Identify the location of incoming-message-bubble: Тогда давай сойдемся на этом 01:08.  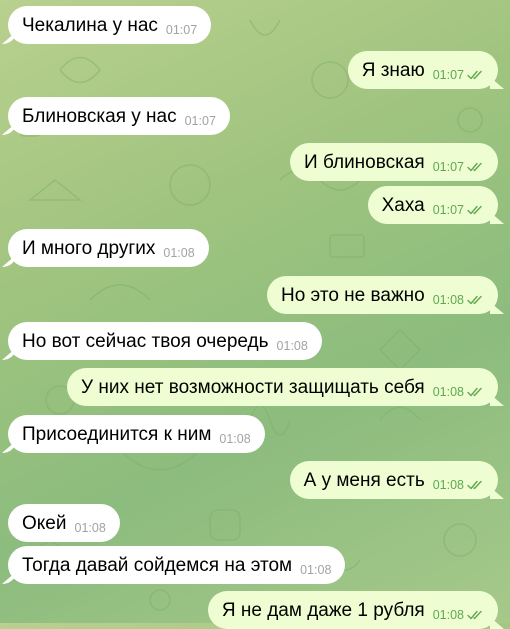
(177, 565).